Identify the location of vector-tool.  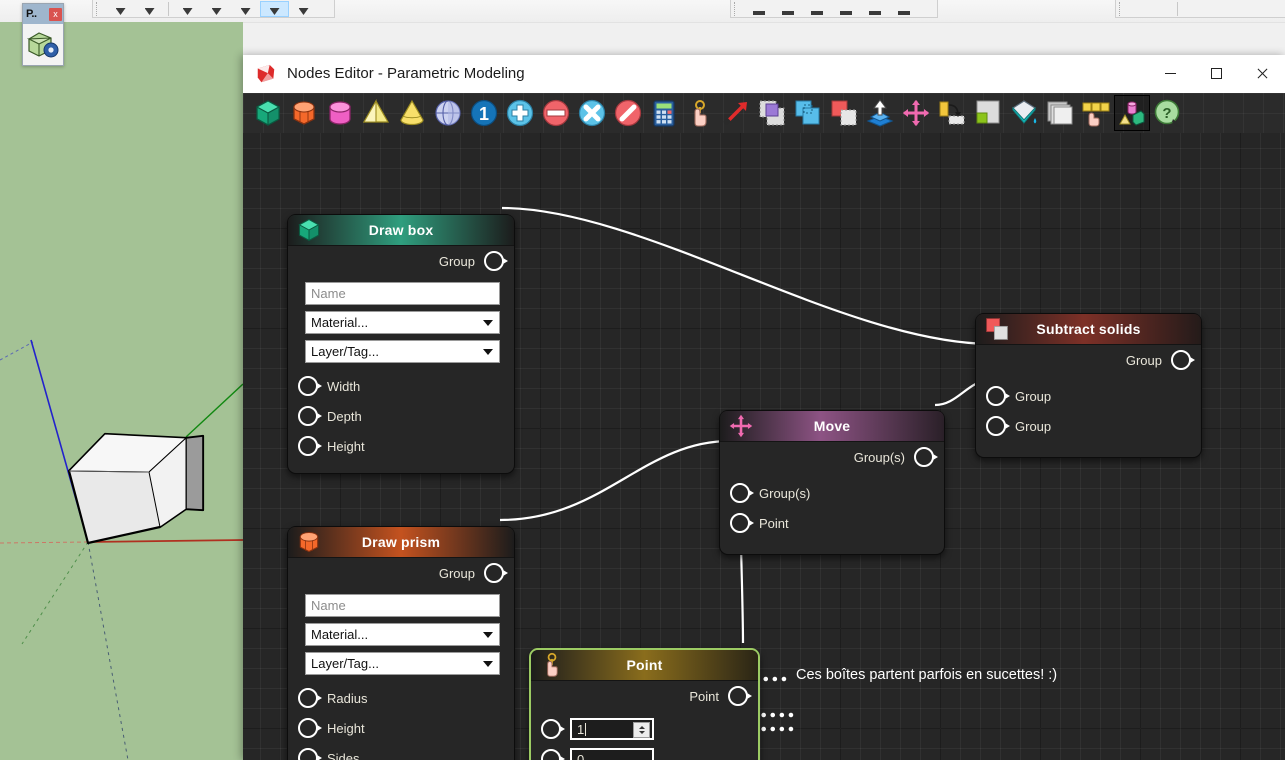
(736, 113).